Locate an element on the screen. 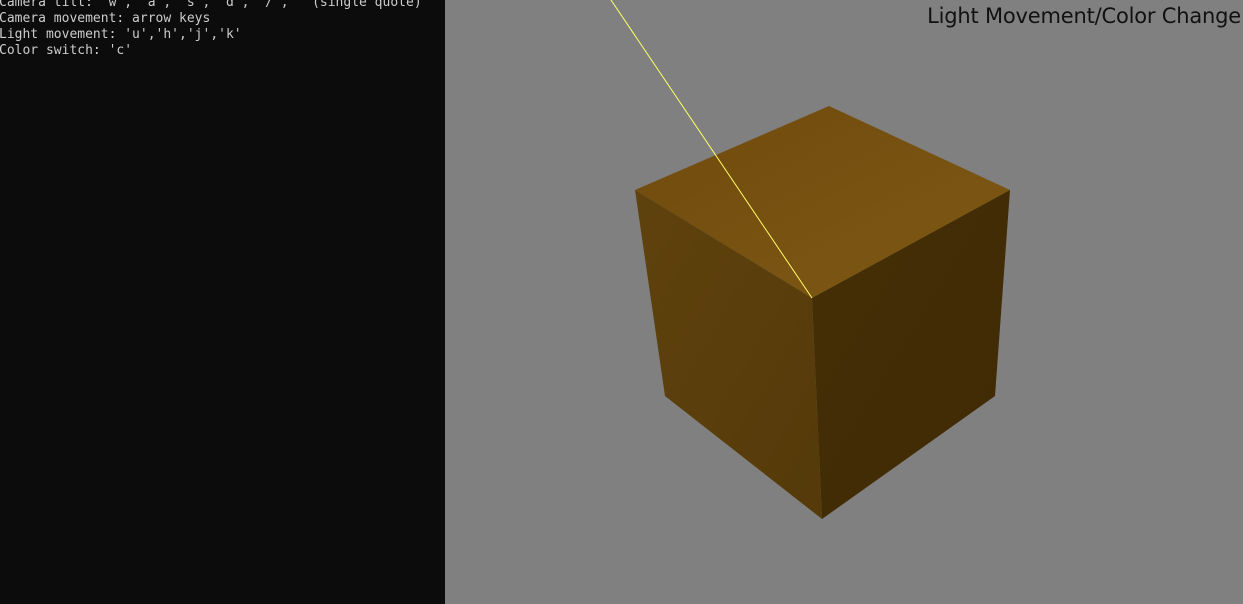 This screenshot has height=604, width=1243. console-line-light-movement: Light movement: 'u','h','j','k' is located at coordinates (121, 34).